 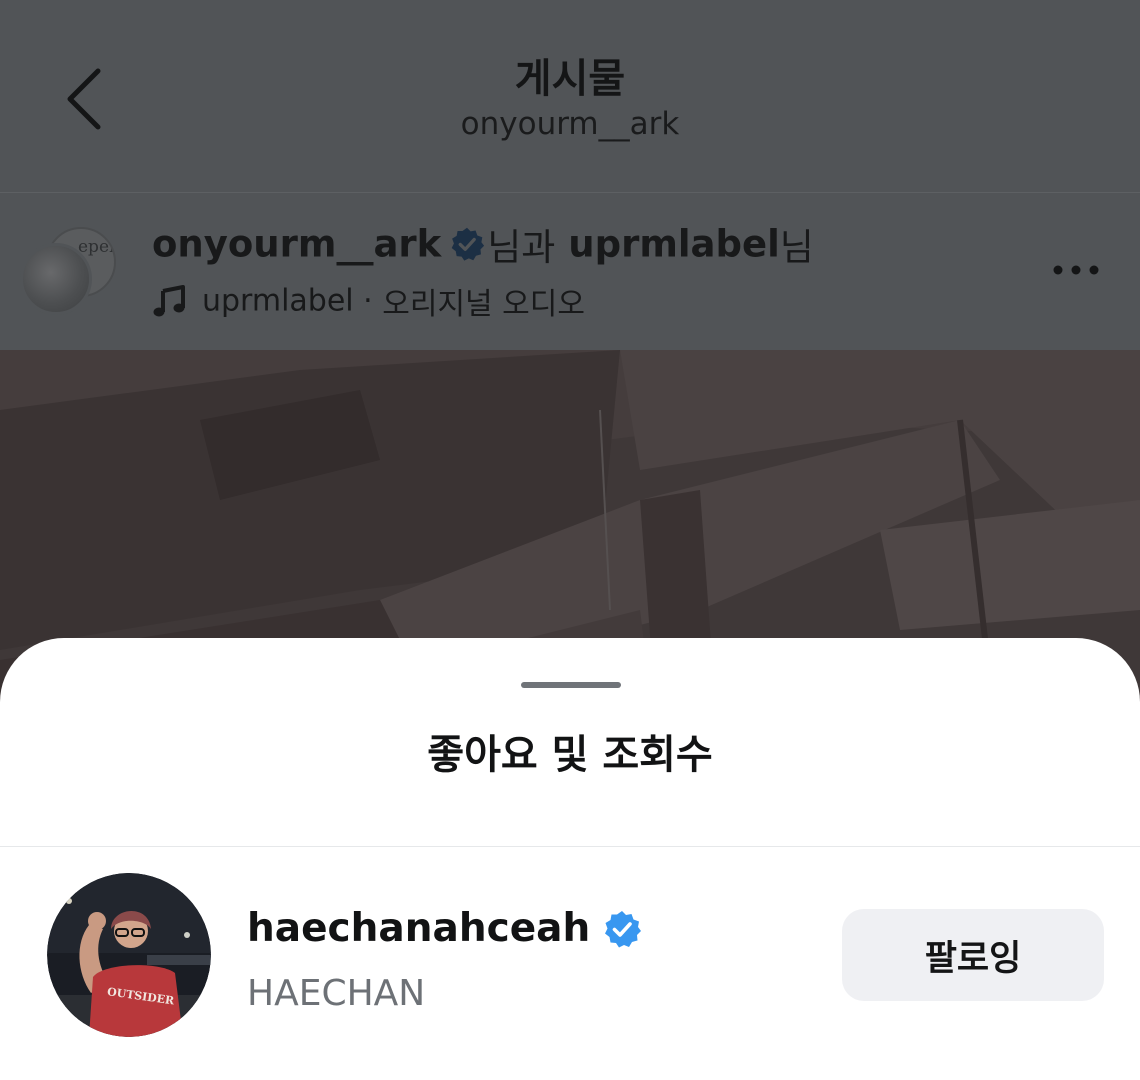 I want to click on collaborator-username: uprmlabel, so click(x=674, y=244).